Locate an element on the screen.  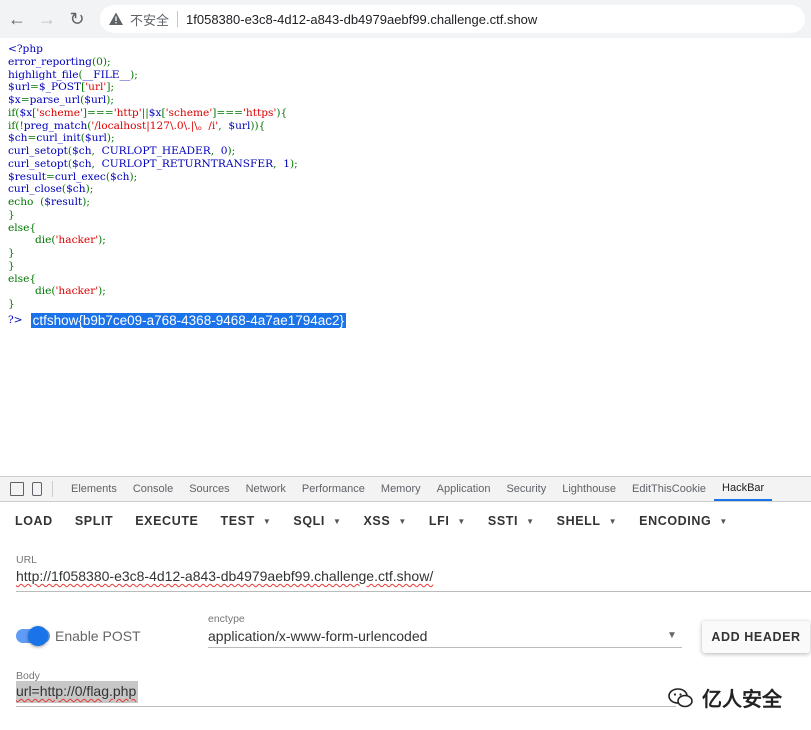
code-line: <?php is located at coordinates (153, 49).